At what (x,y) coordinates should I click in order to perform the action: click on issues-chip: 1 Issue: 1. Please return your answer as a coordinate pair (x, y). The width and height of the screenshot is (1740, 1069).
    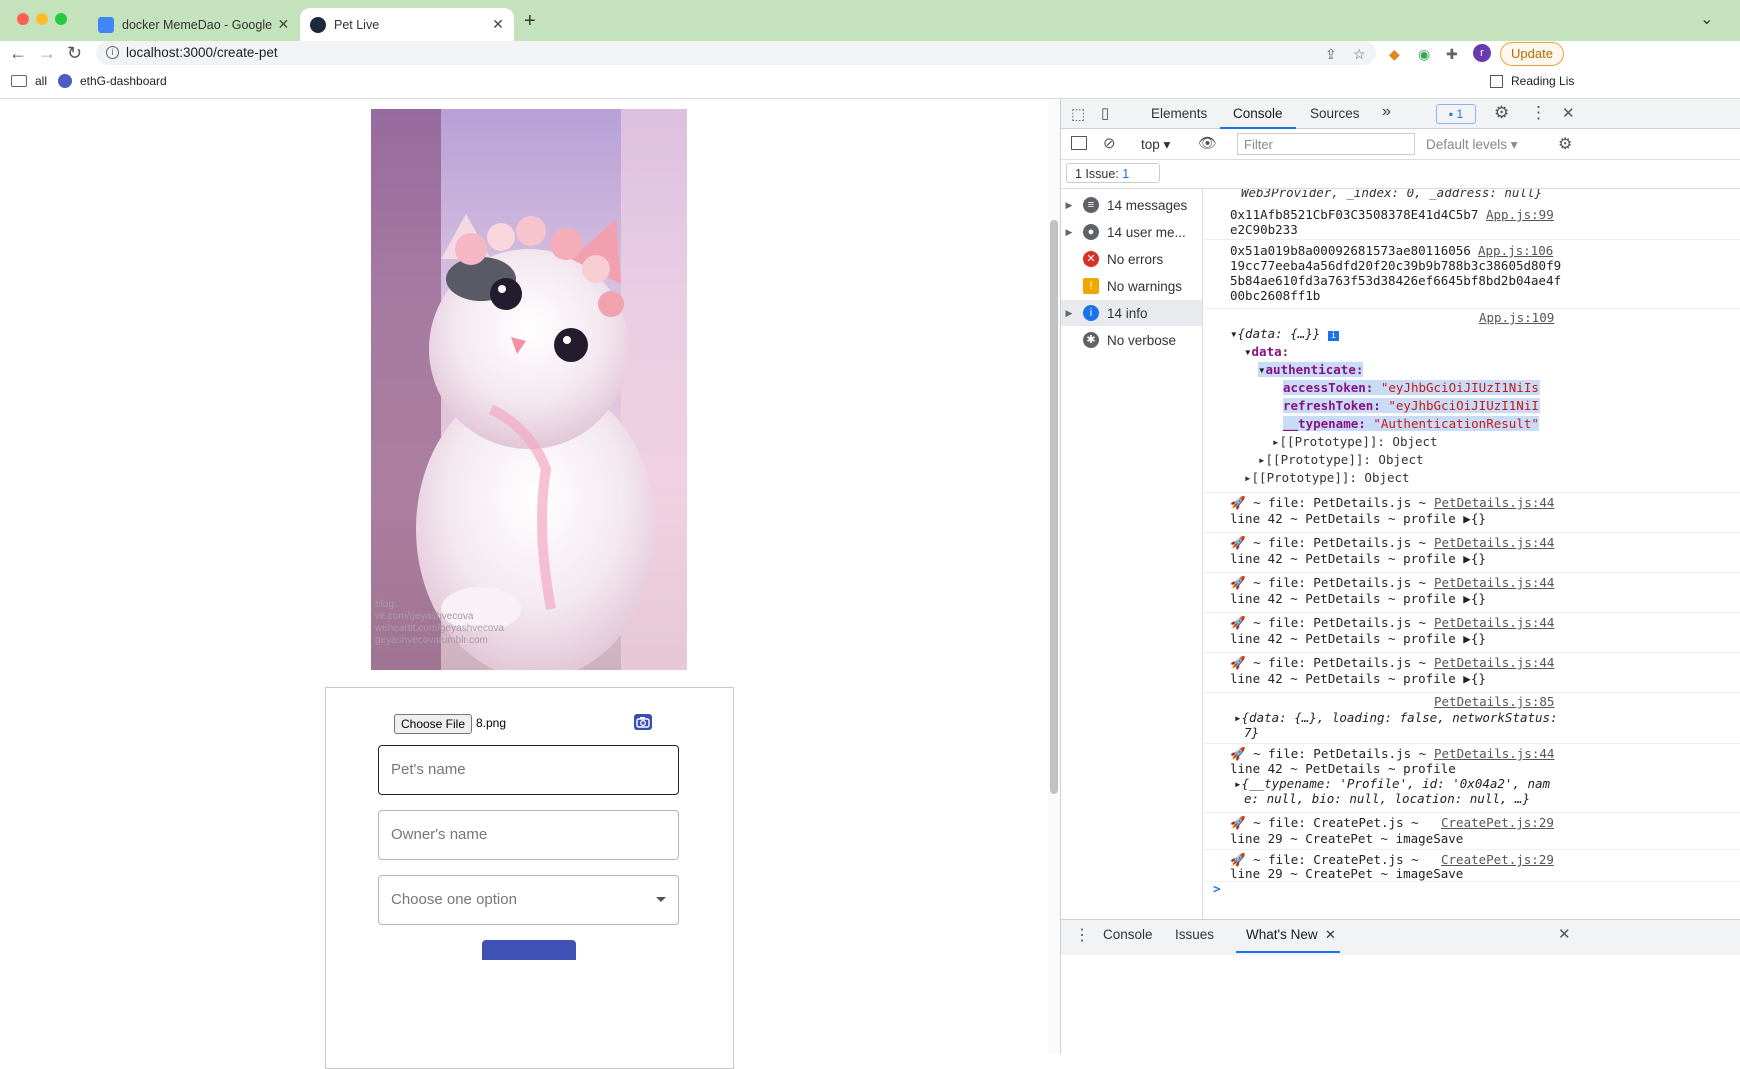
    Looking at the image, I should click on (1113, 173).